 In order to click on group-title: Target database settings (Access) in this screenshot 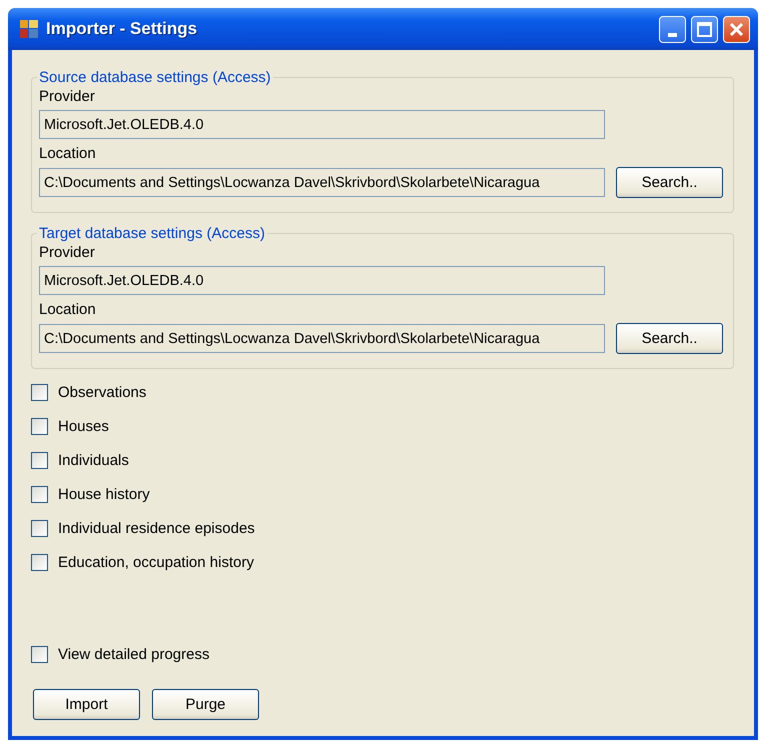, I will do `click(152, 233)`.